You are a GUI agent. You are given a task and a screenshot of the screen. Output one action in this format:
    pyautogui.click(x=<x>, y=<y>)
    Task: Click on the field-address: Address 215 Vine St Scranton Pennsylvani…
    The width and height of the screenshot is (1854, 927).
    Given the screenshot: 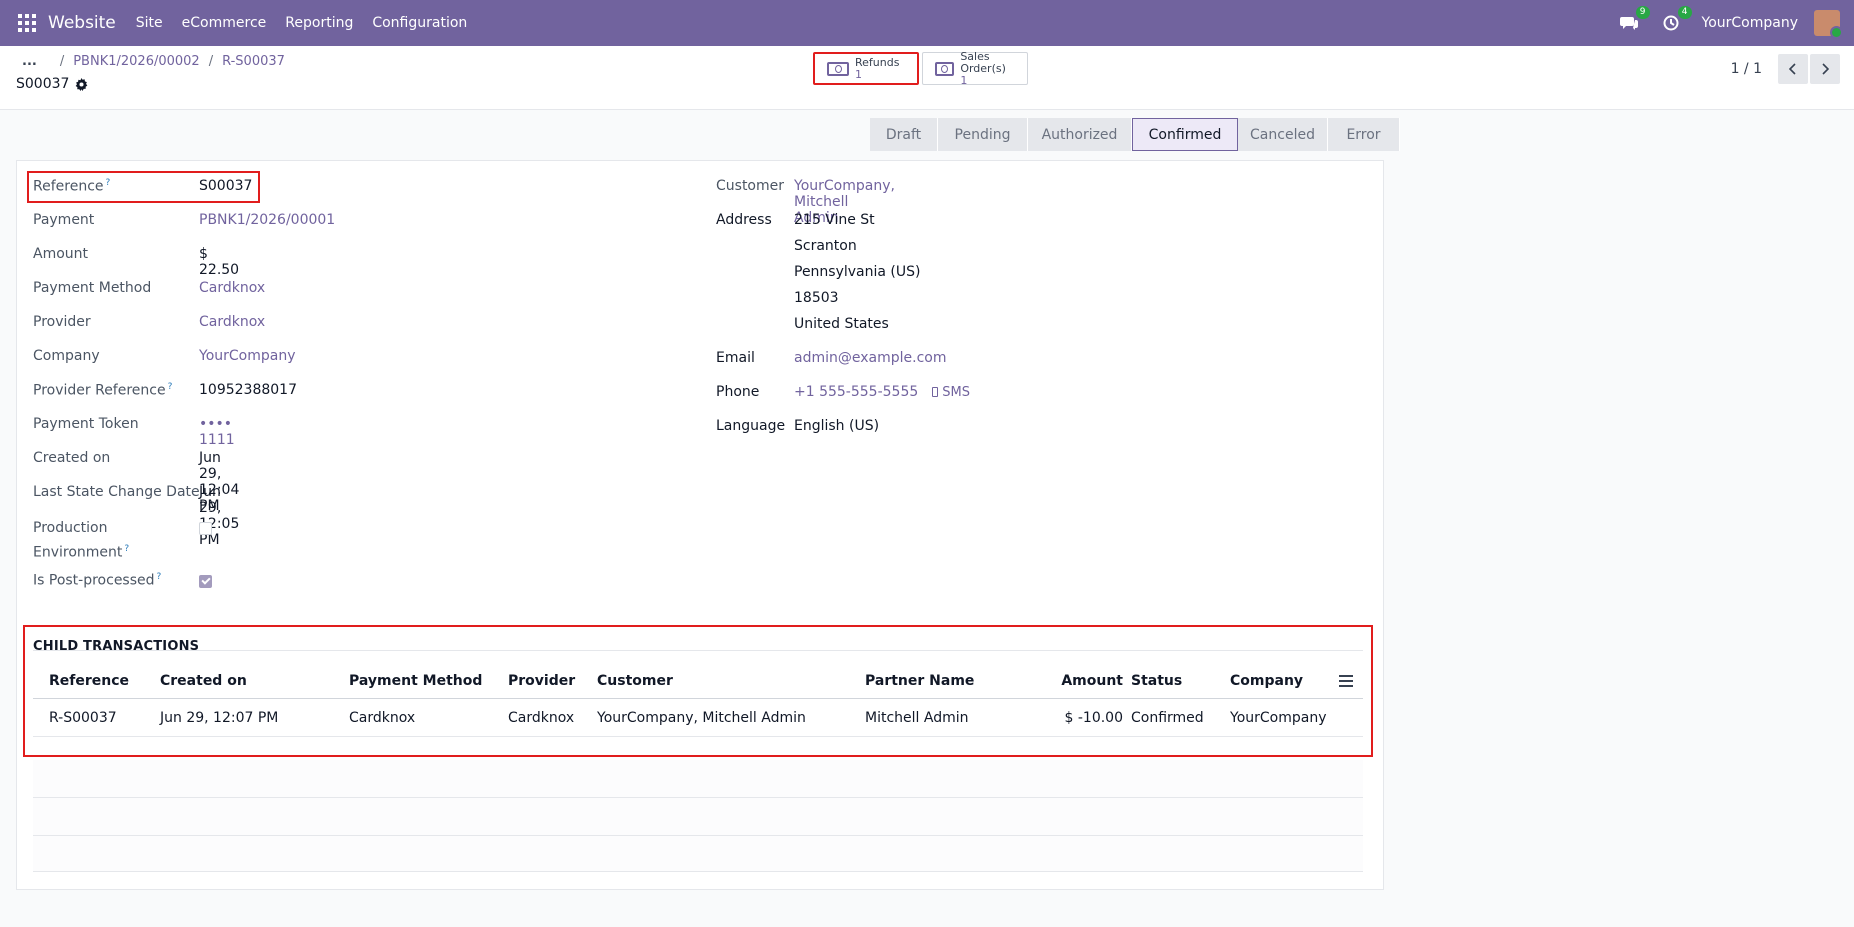 What is the action you would take?
    pyautogui.click(x=818, y=272)
    